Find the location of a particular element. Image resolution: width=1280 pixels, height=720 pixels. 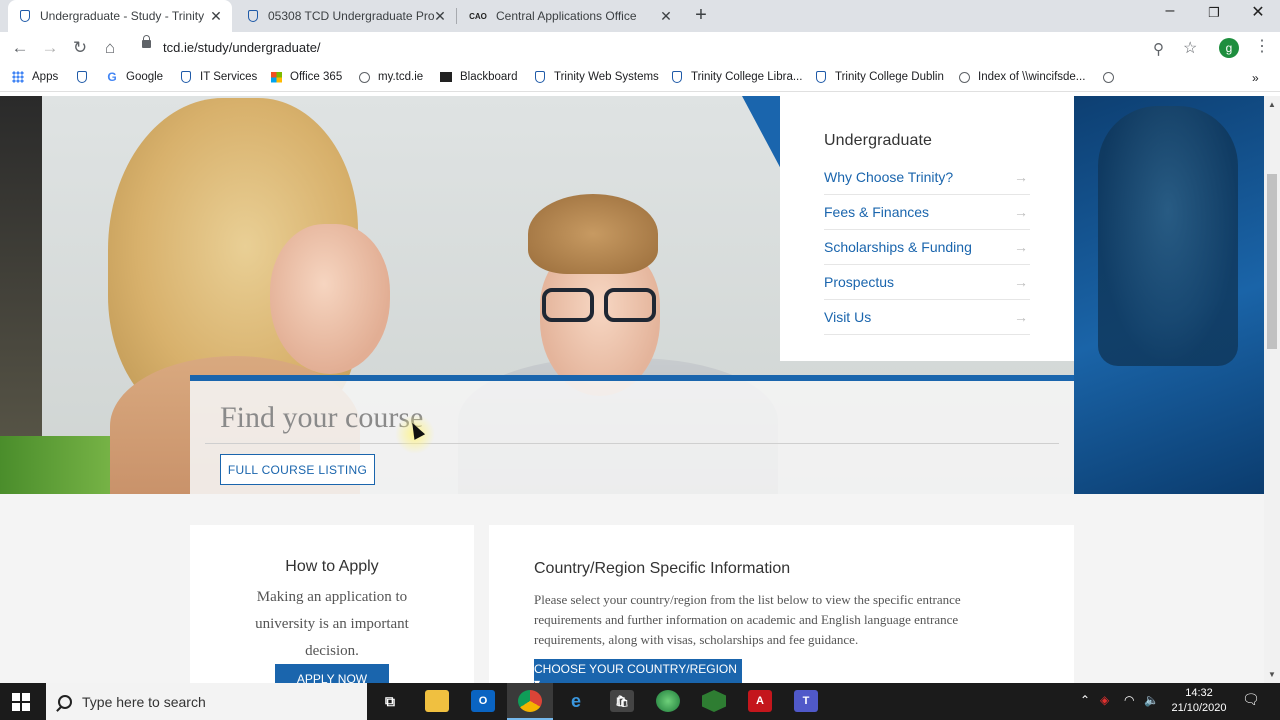

bookmark-web-systems: Trinity Web Systems is located at coordinates (596, 77).